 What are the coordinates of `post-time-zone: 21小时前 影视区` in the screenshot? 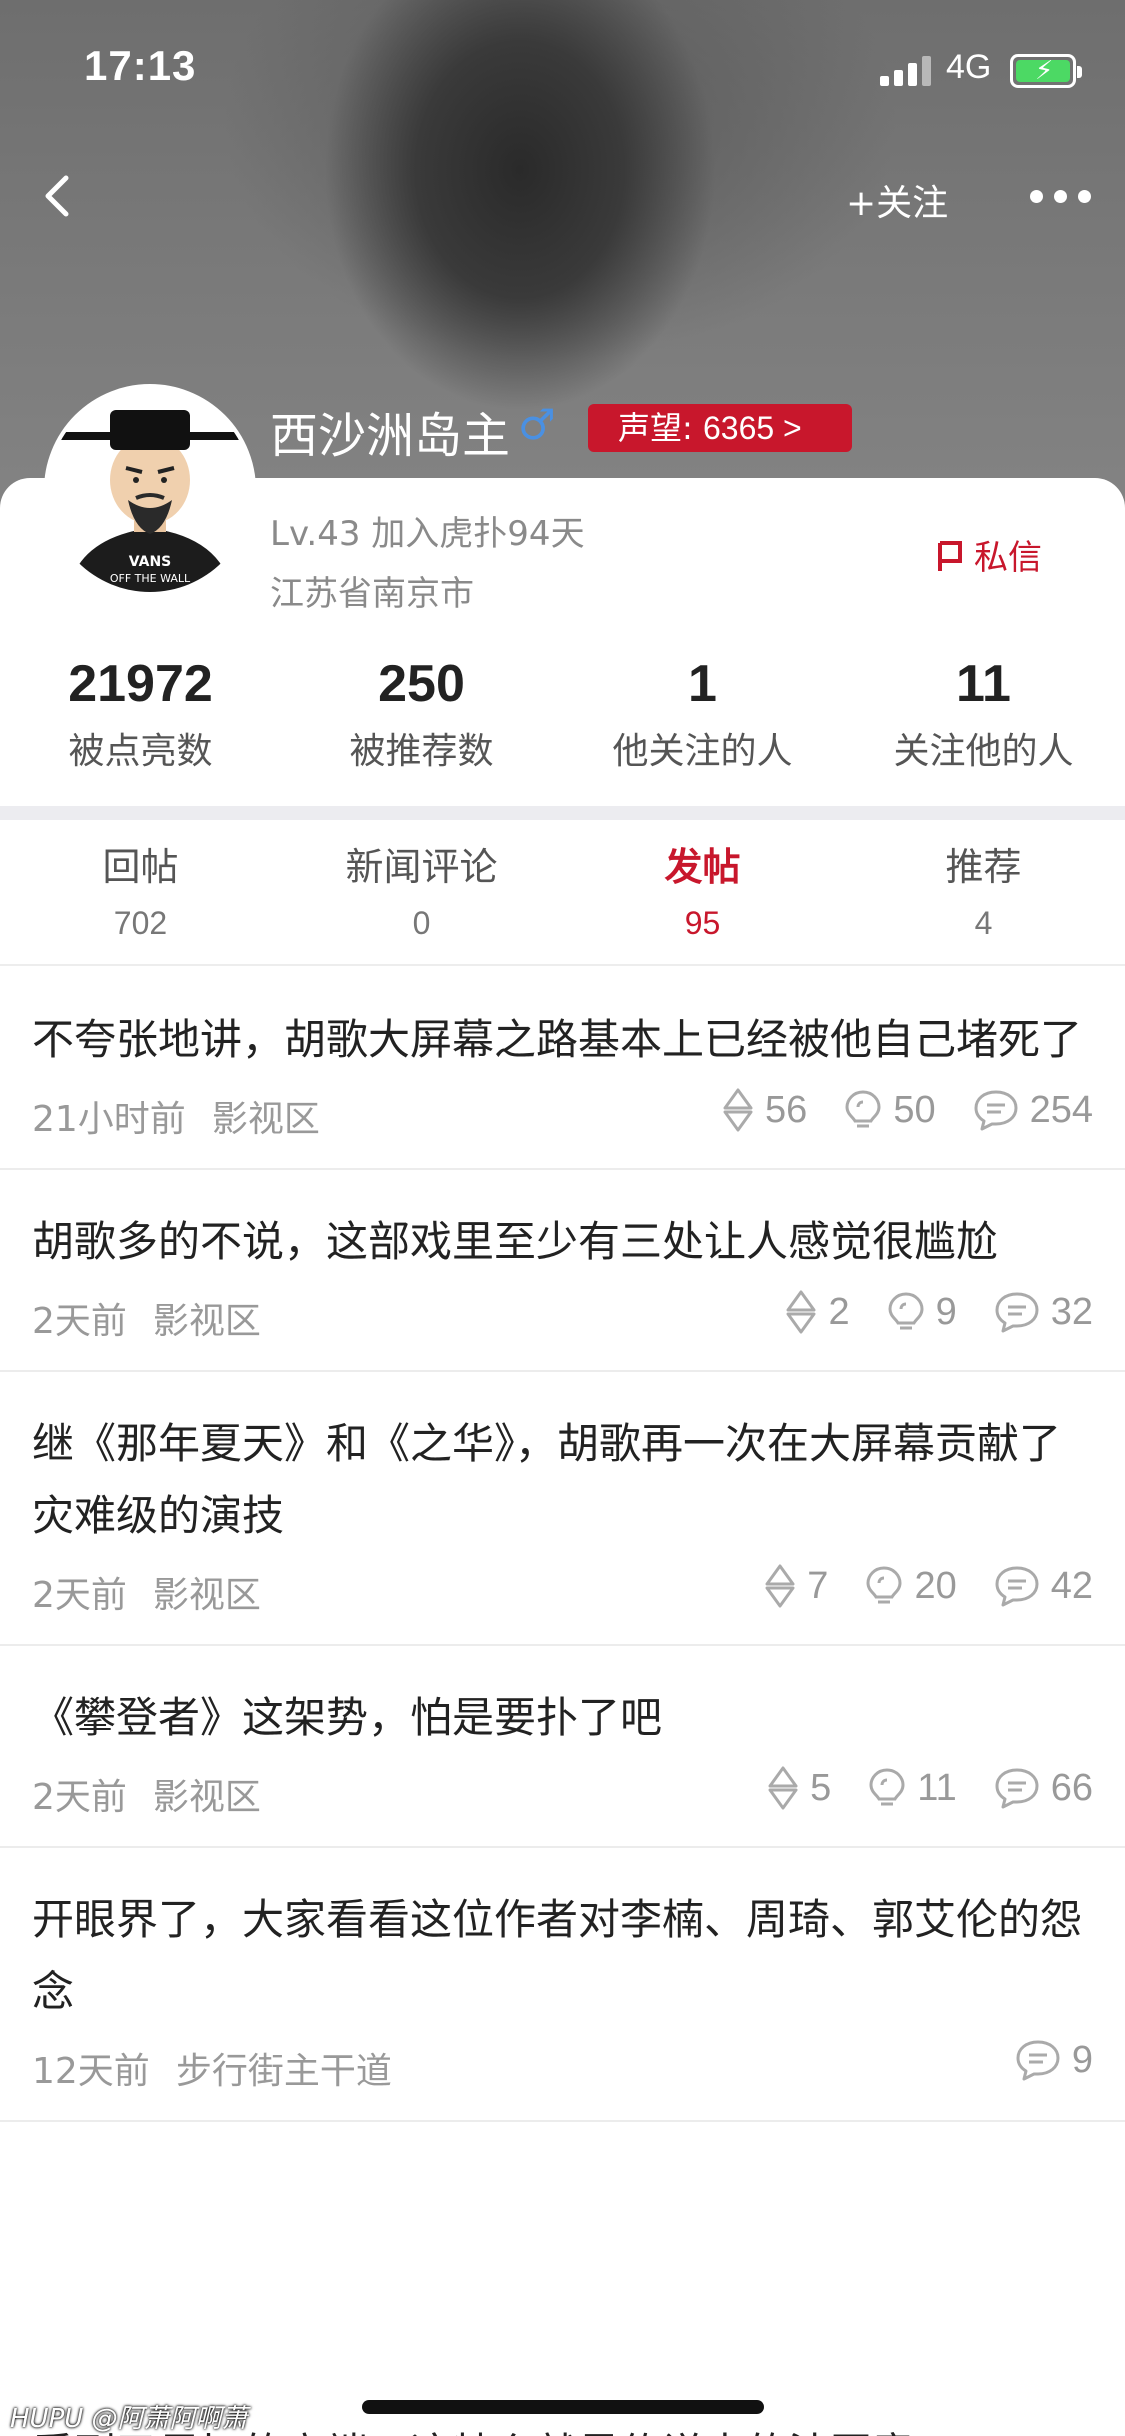 It's located at (176, 1116).